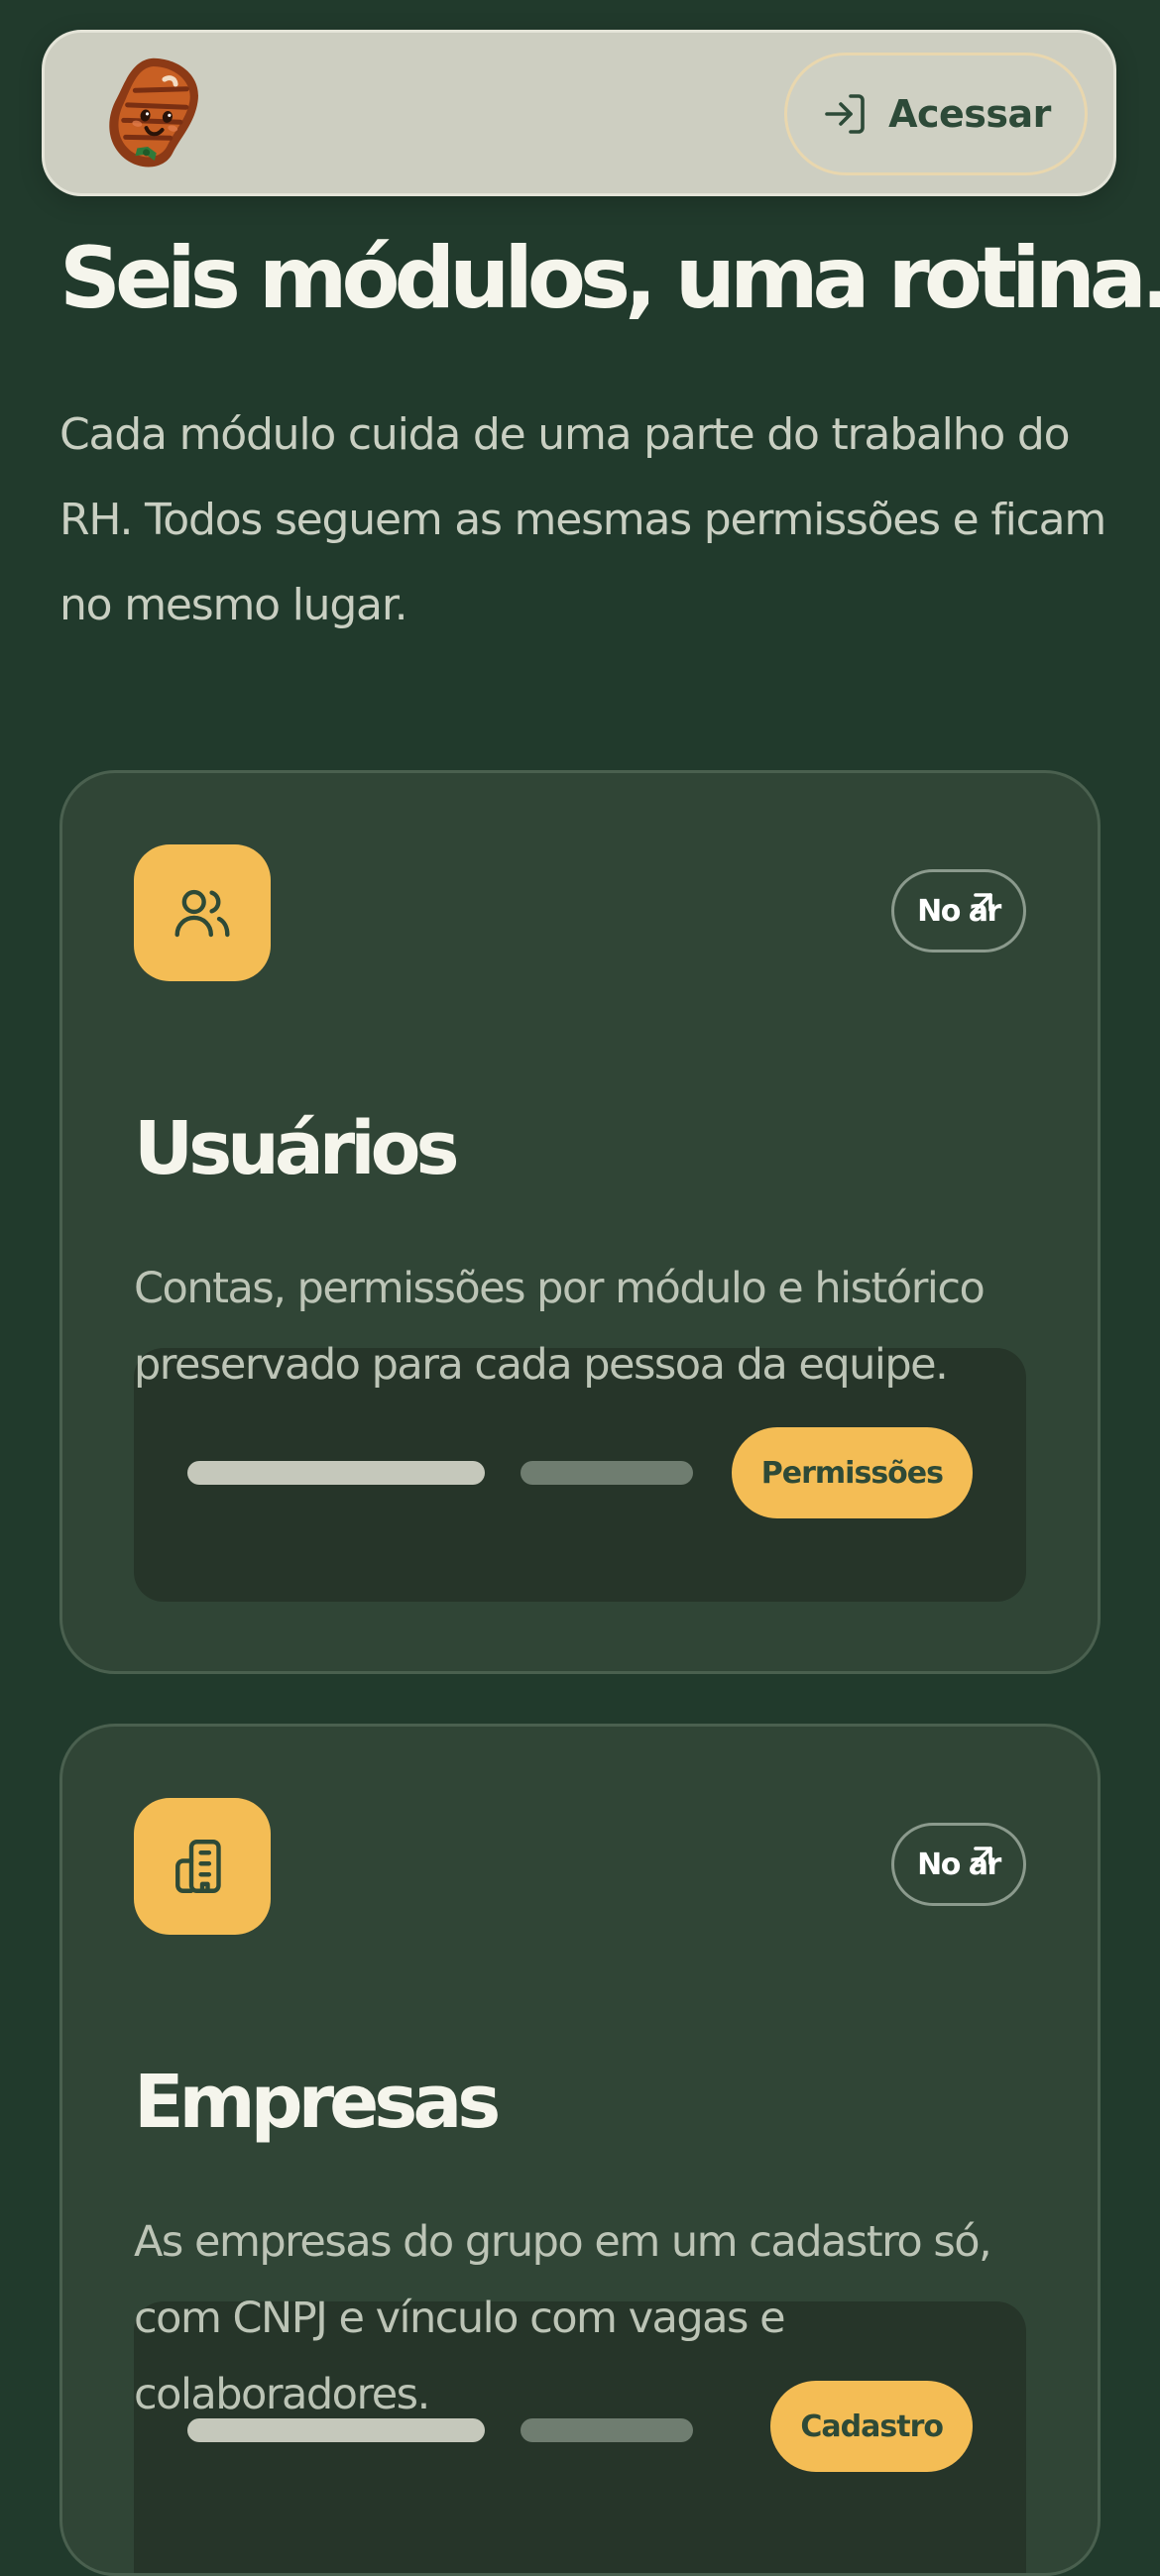 The height and width of the screenshot is (2576, 1160). What do you see at coordinates (155, 115) in the screenshot?
I see `steak-mascot-logo-icon` at bounding box center [155, 115].